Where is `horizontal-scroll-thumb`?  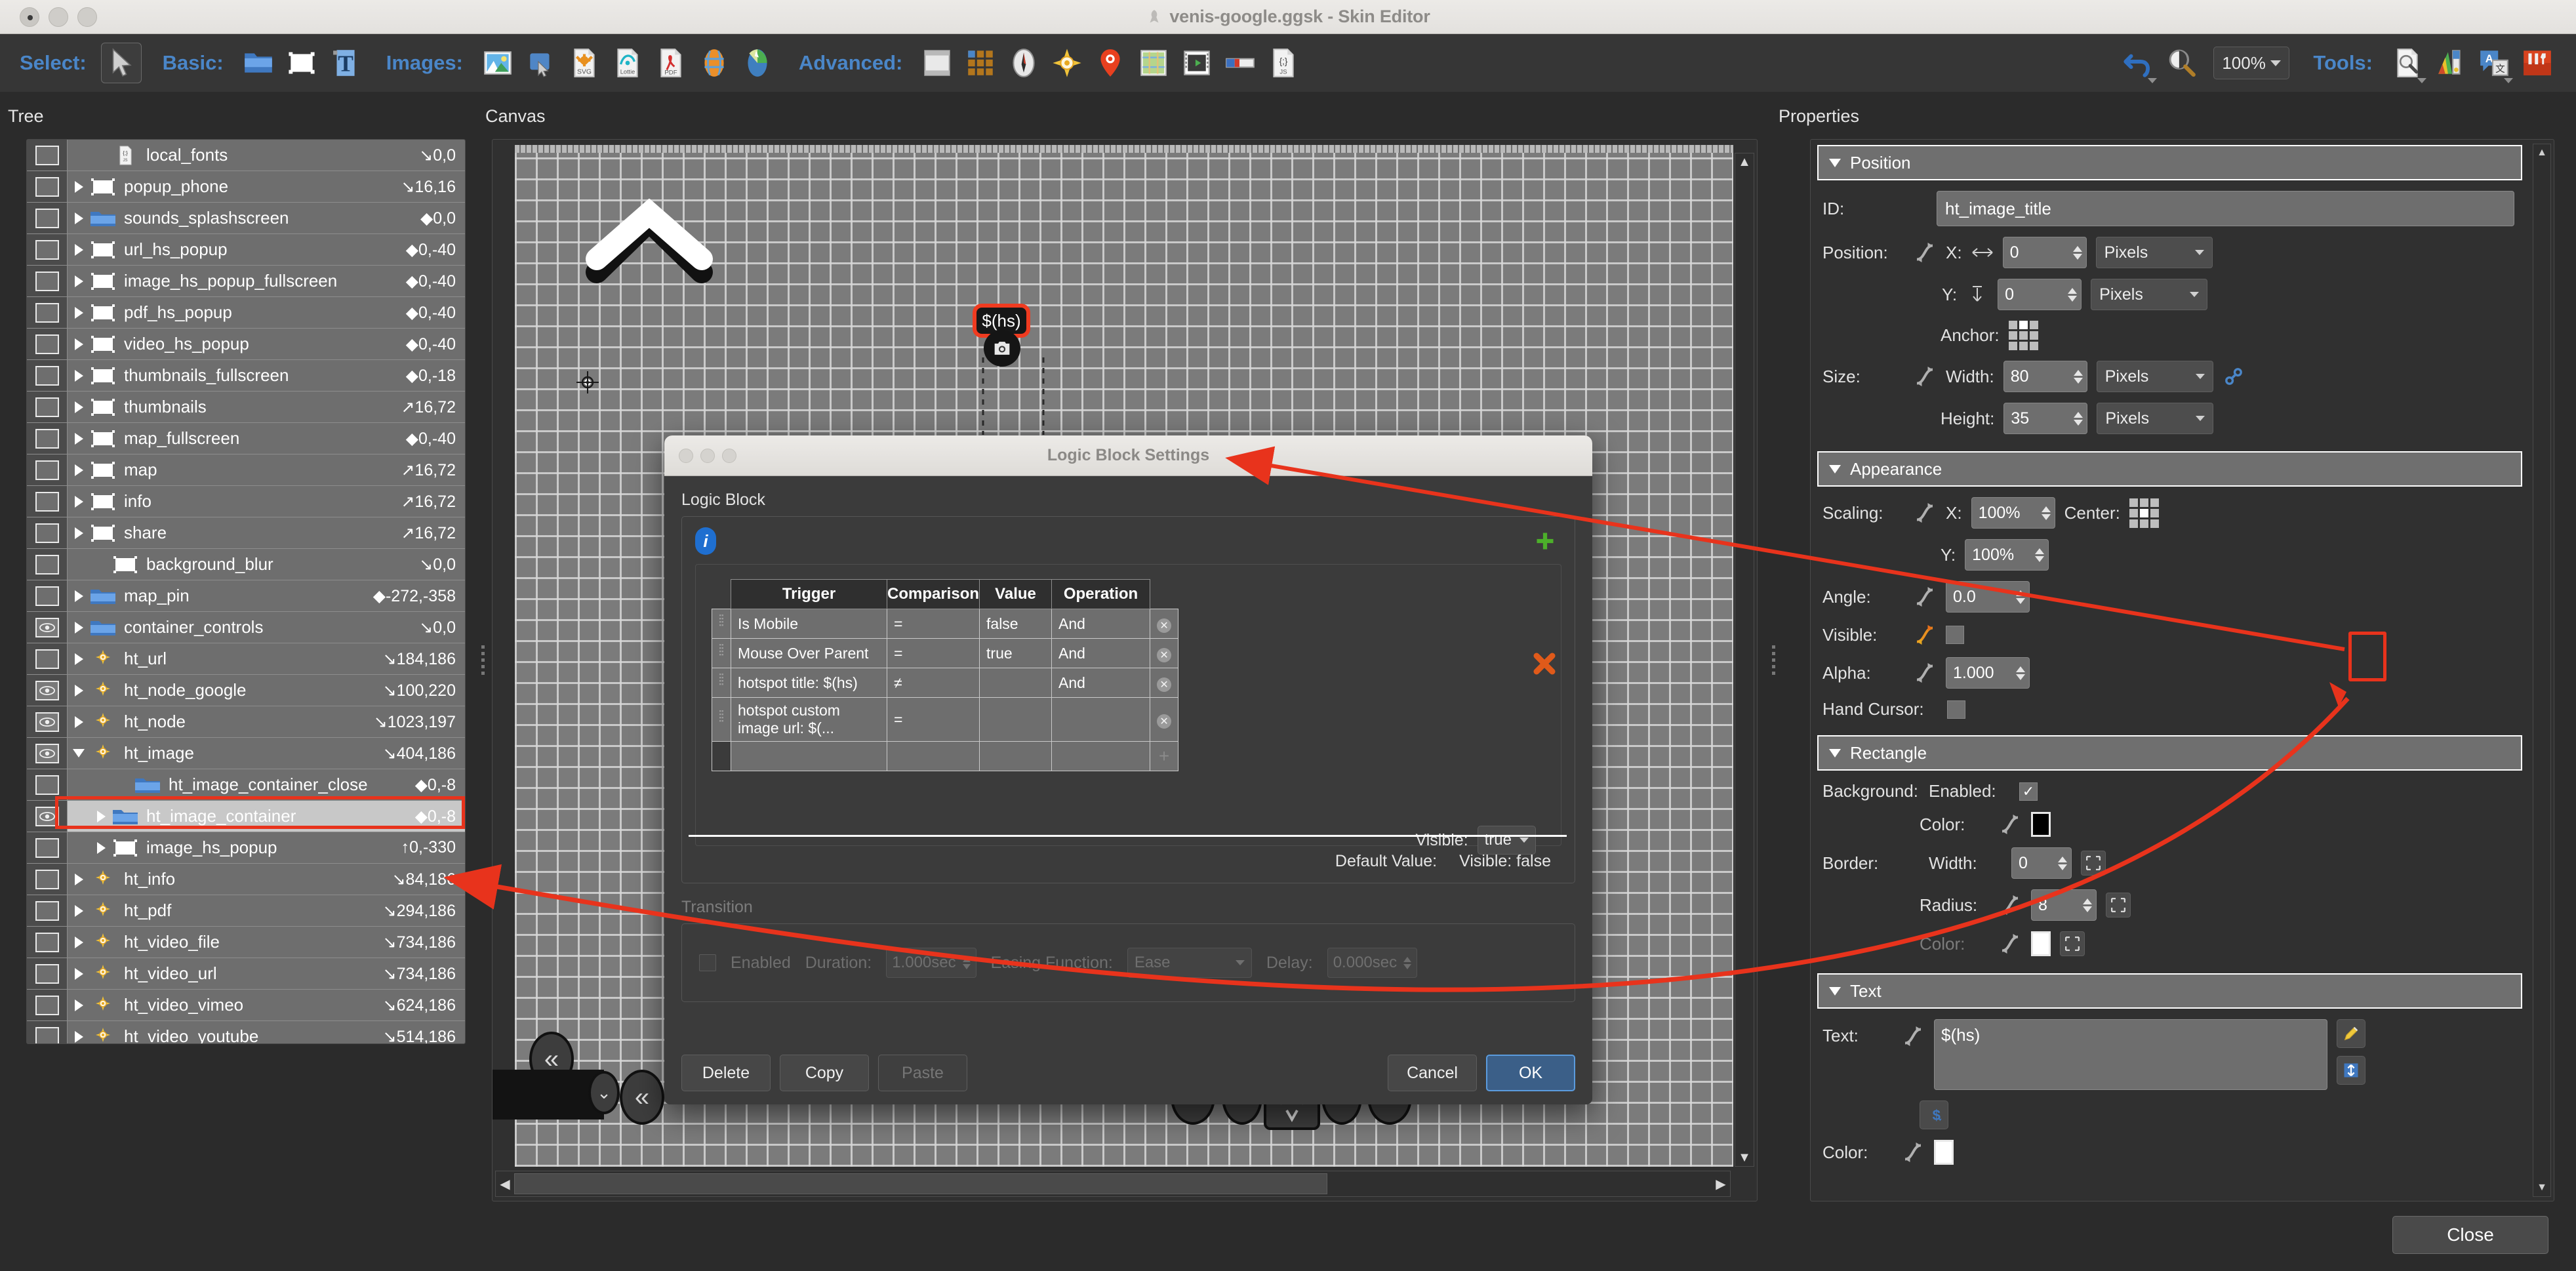
horizontal-scroll-thumb is located at coordinates (920, 1183).